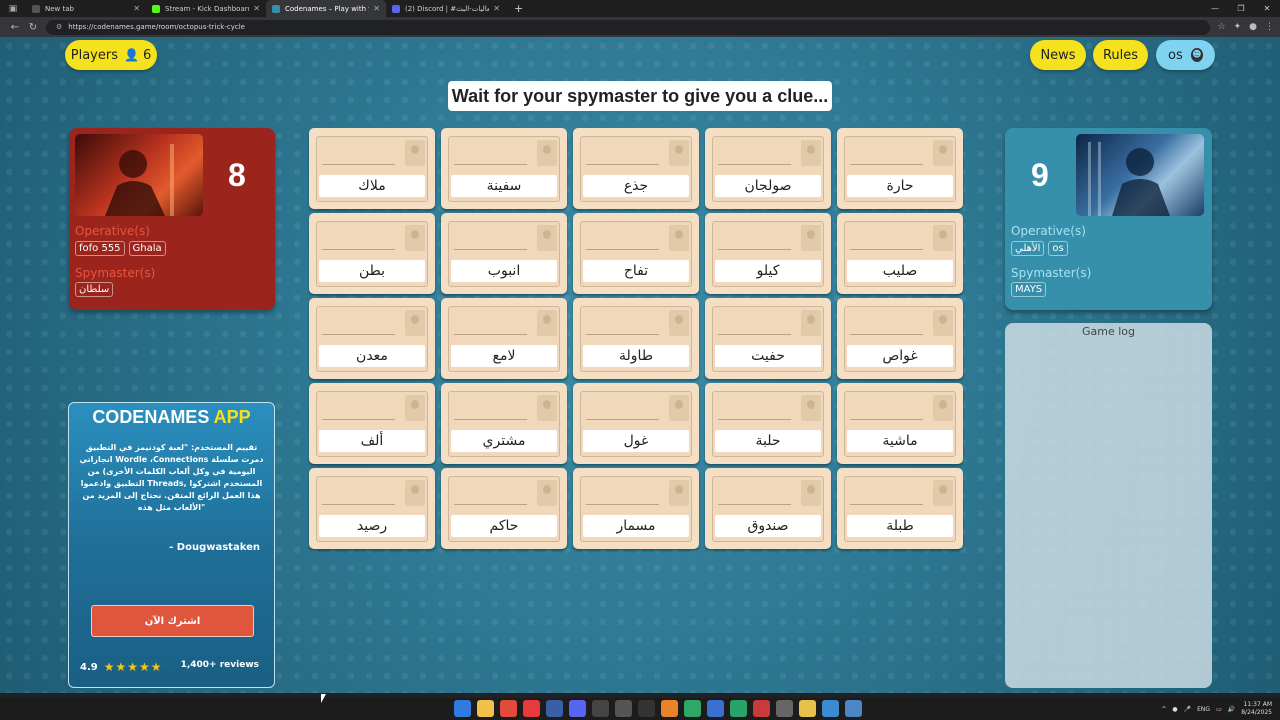  Describe the element at coordinates (372, 168) in the screenshot. I see `word-card: ملاك` at that location.